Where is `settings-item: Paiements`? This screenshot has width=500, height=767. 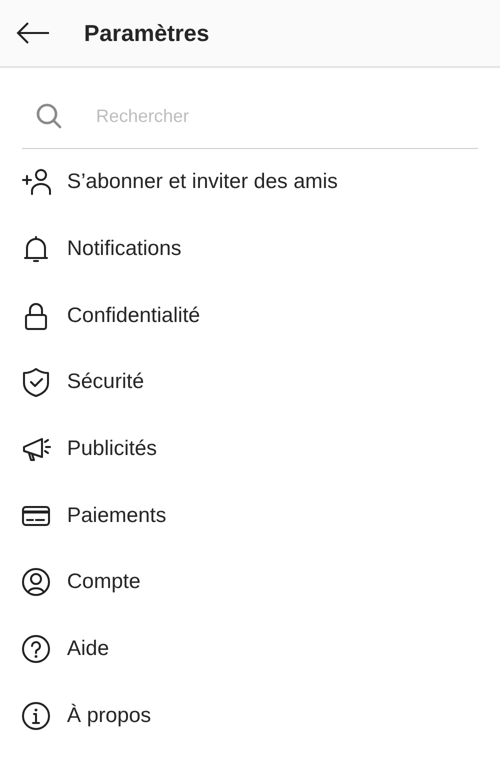
settings-item: Paiements is located at coordinates (250, 516).